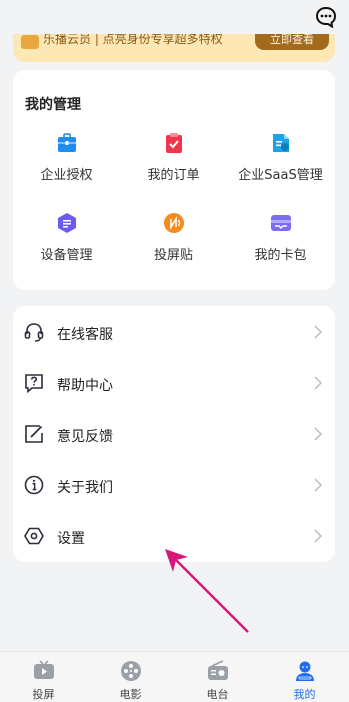 This screenshot has width=349, height=702. Describe the element at coordinates (174, 333) in the screenshot. I see `menu-item-online-service: 在线客服` at that location.